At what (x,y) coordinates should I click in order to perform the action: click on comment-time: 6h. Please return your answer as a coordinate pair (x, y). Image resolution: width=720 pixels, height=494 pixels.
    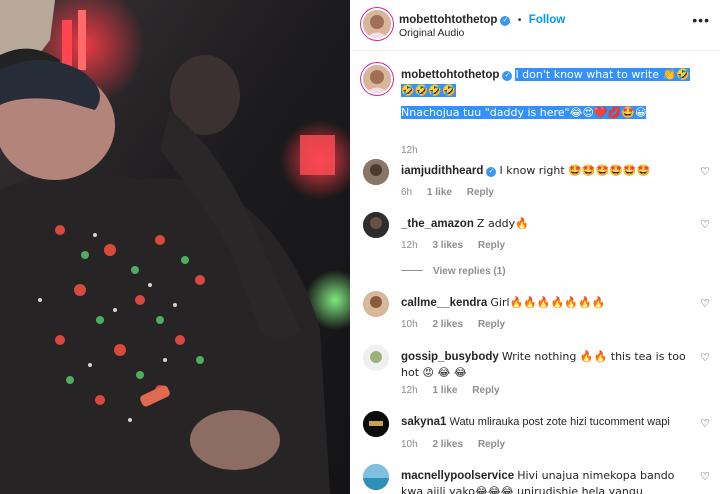
    Looking at the image, I should click on (407, 192).